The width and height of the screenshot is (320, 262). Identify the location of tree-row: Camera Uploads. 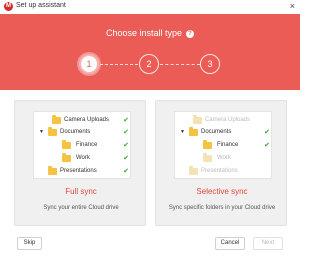
(224, 120).